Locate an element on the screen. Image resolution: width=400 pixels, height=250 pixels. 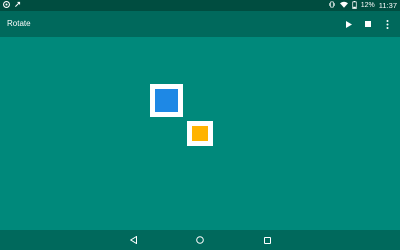
back-icon is located at coordinates (133, 240).